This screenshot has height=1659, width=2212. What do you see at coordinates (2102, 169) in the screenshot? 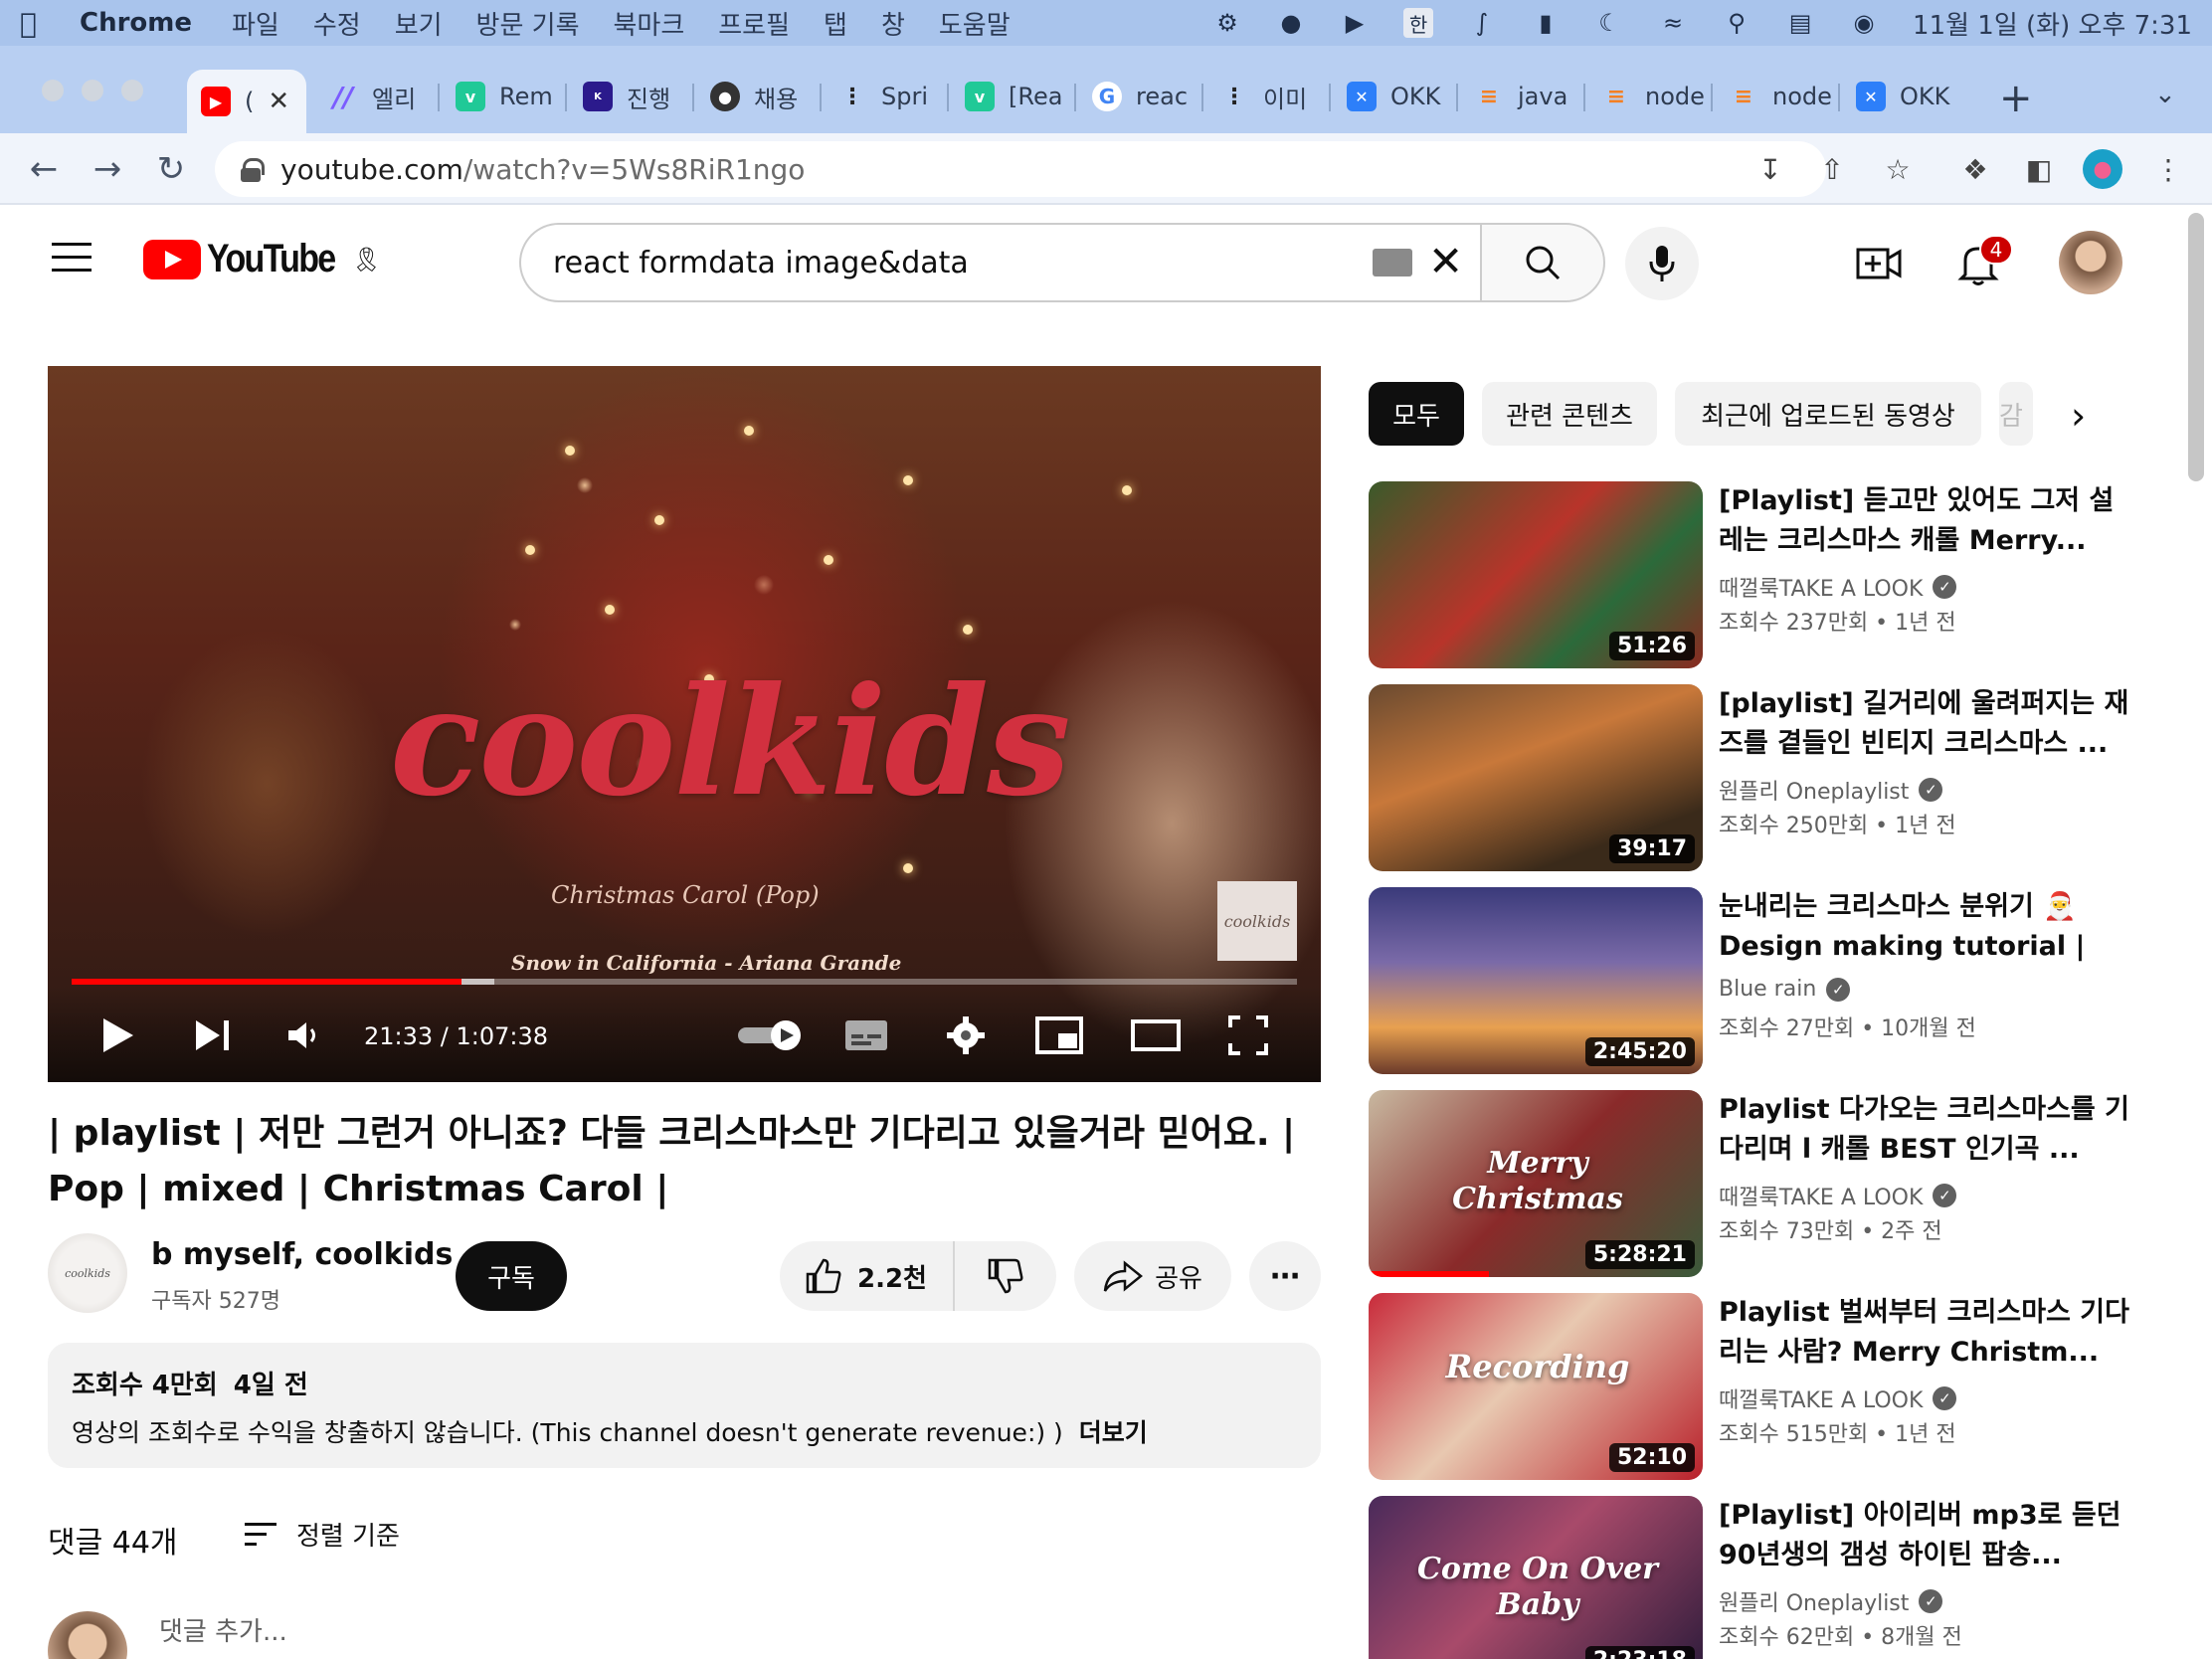
I see `profile-avatar: ●` at bounding box center [2102, 169].